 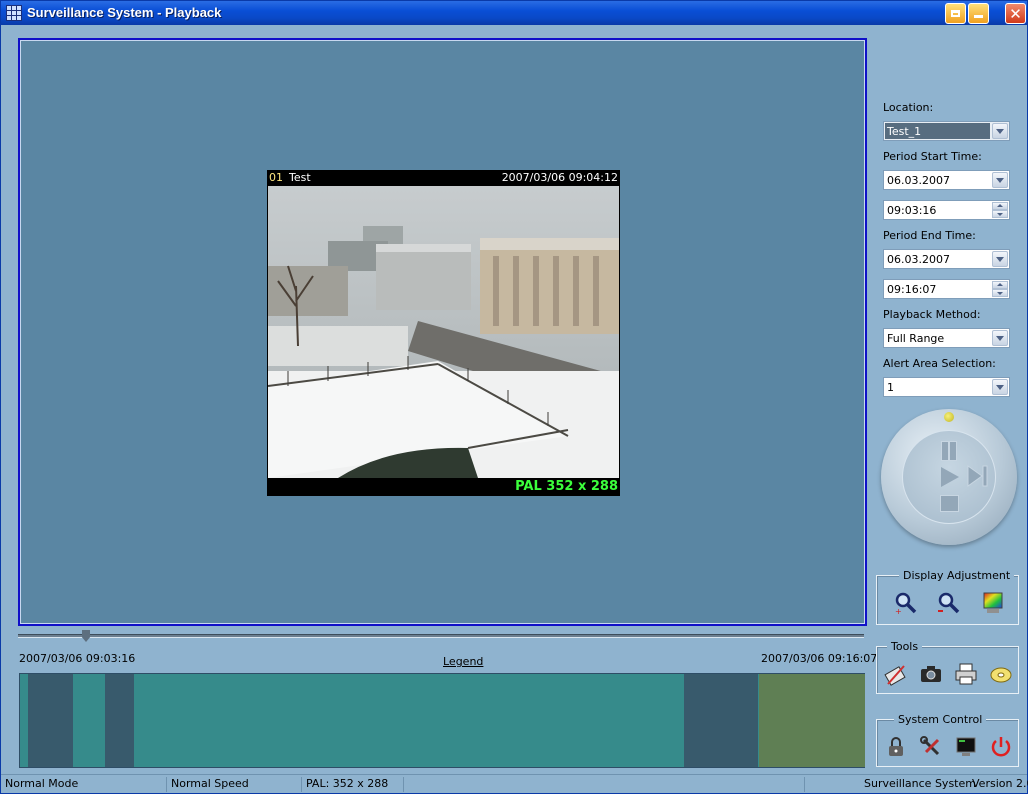 I want to click on status-app-name: Surveillance System, so click(x=920, y=783).